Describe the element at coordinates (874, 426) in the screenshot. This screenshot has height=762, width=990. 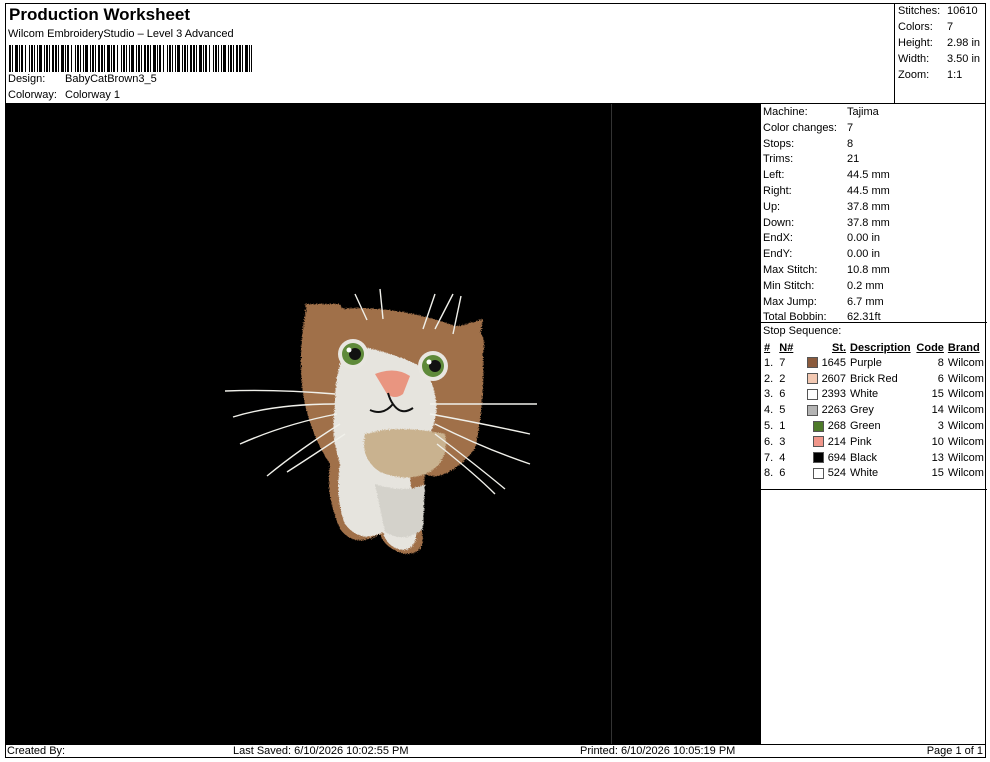
I see `table-row: 5. 1 268 Green 3 Wilcom` at that location.